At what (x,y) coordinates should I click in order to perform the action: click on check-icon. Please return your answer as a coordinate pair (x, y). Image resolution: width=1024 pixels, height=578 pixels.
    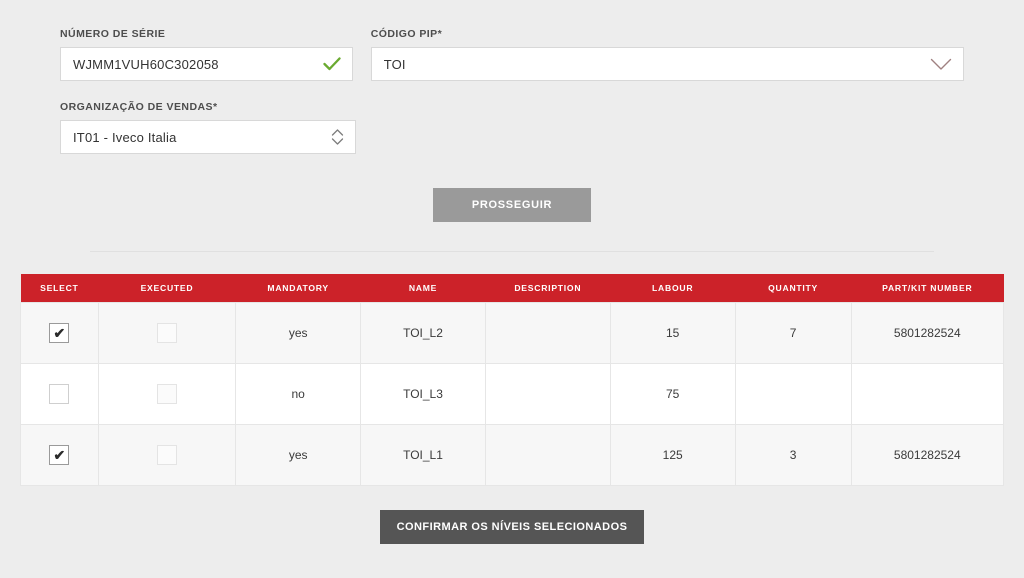
    Looking at the image, I should click on (332, 64).